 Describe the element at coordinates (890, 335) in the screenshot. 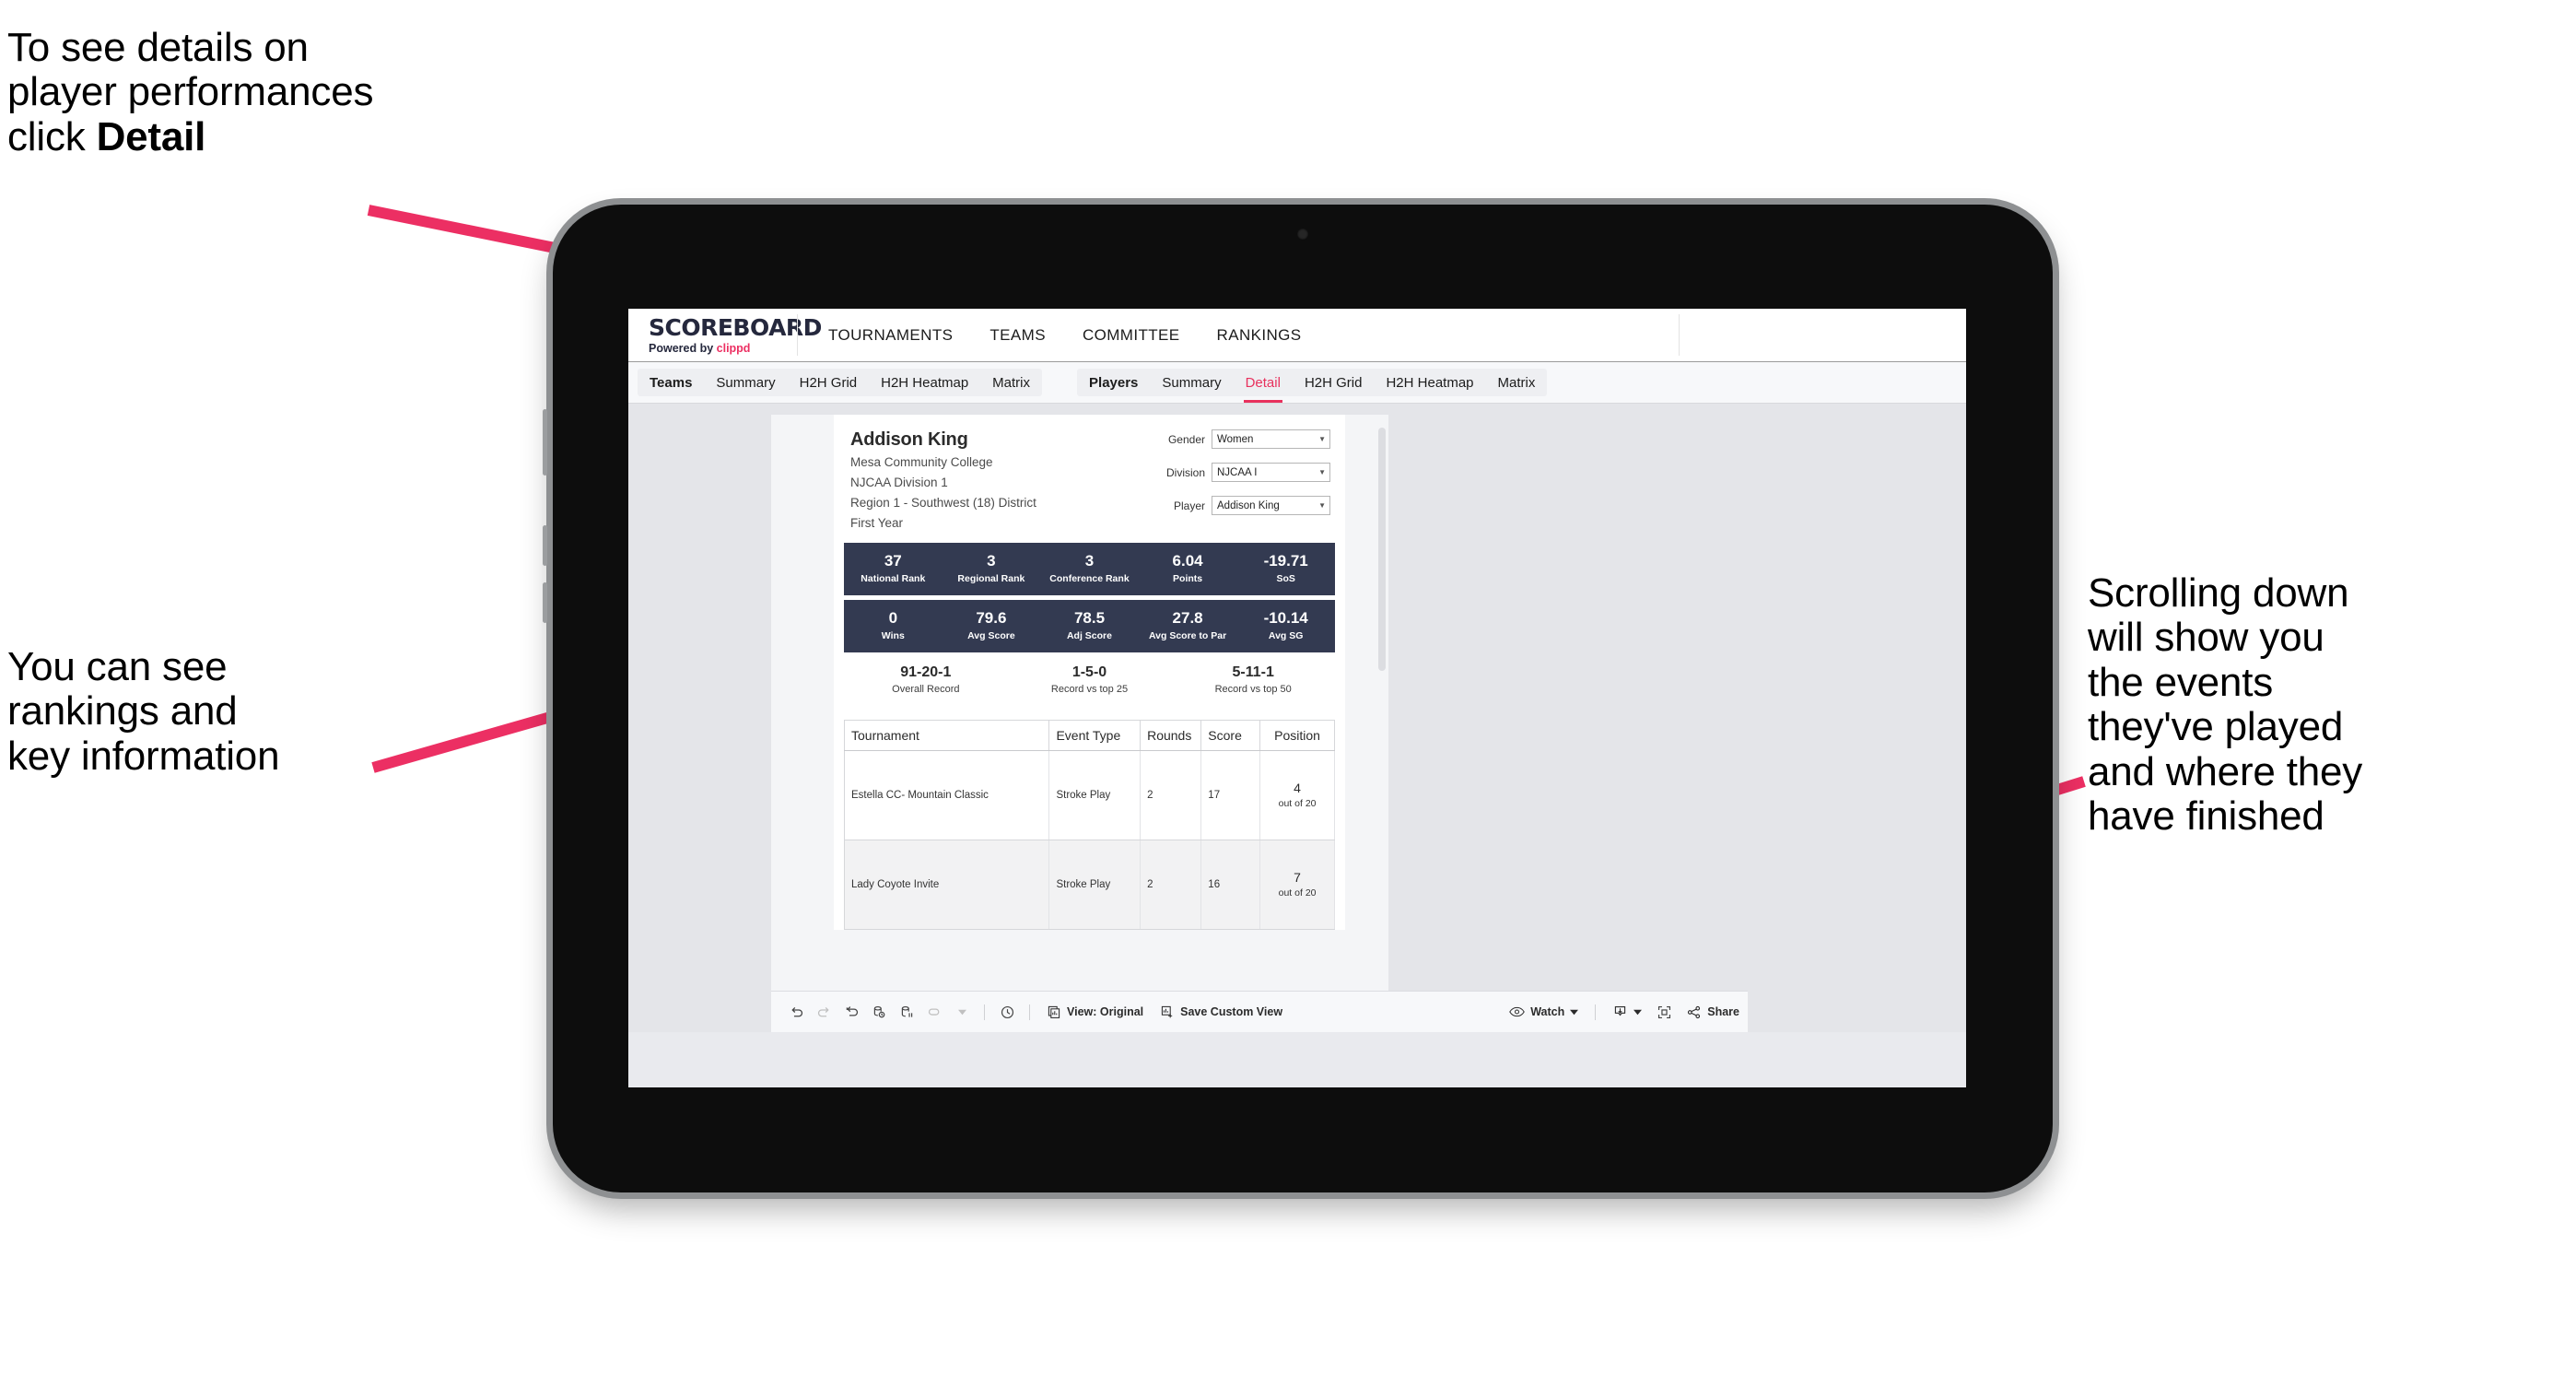

I see `nav-item-tournaments: TOURNAMENTS` at that location.